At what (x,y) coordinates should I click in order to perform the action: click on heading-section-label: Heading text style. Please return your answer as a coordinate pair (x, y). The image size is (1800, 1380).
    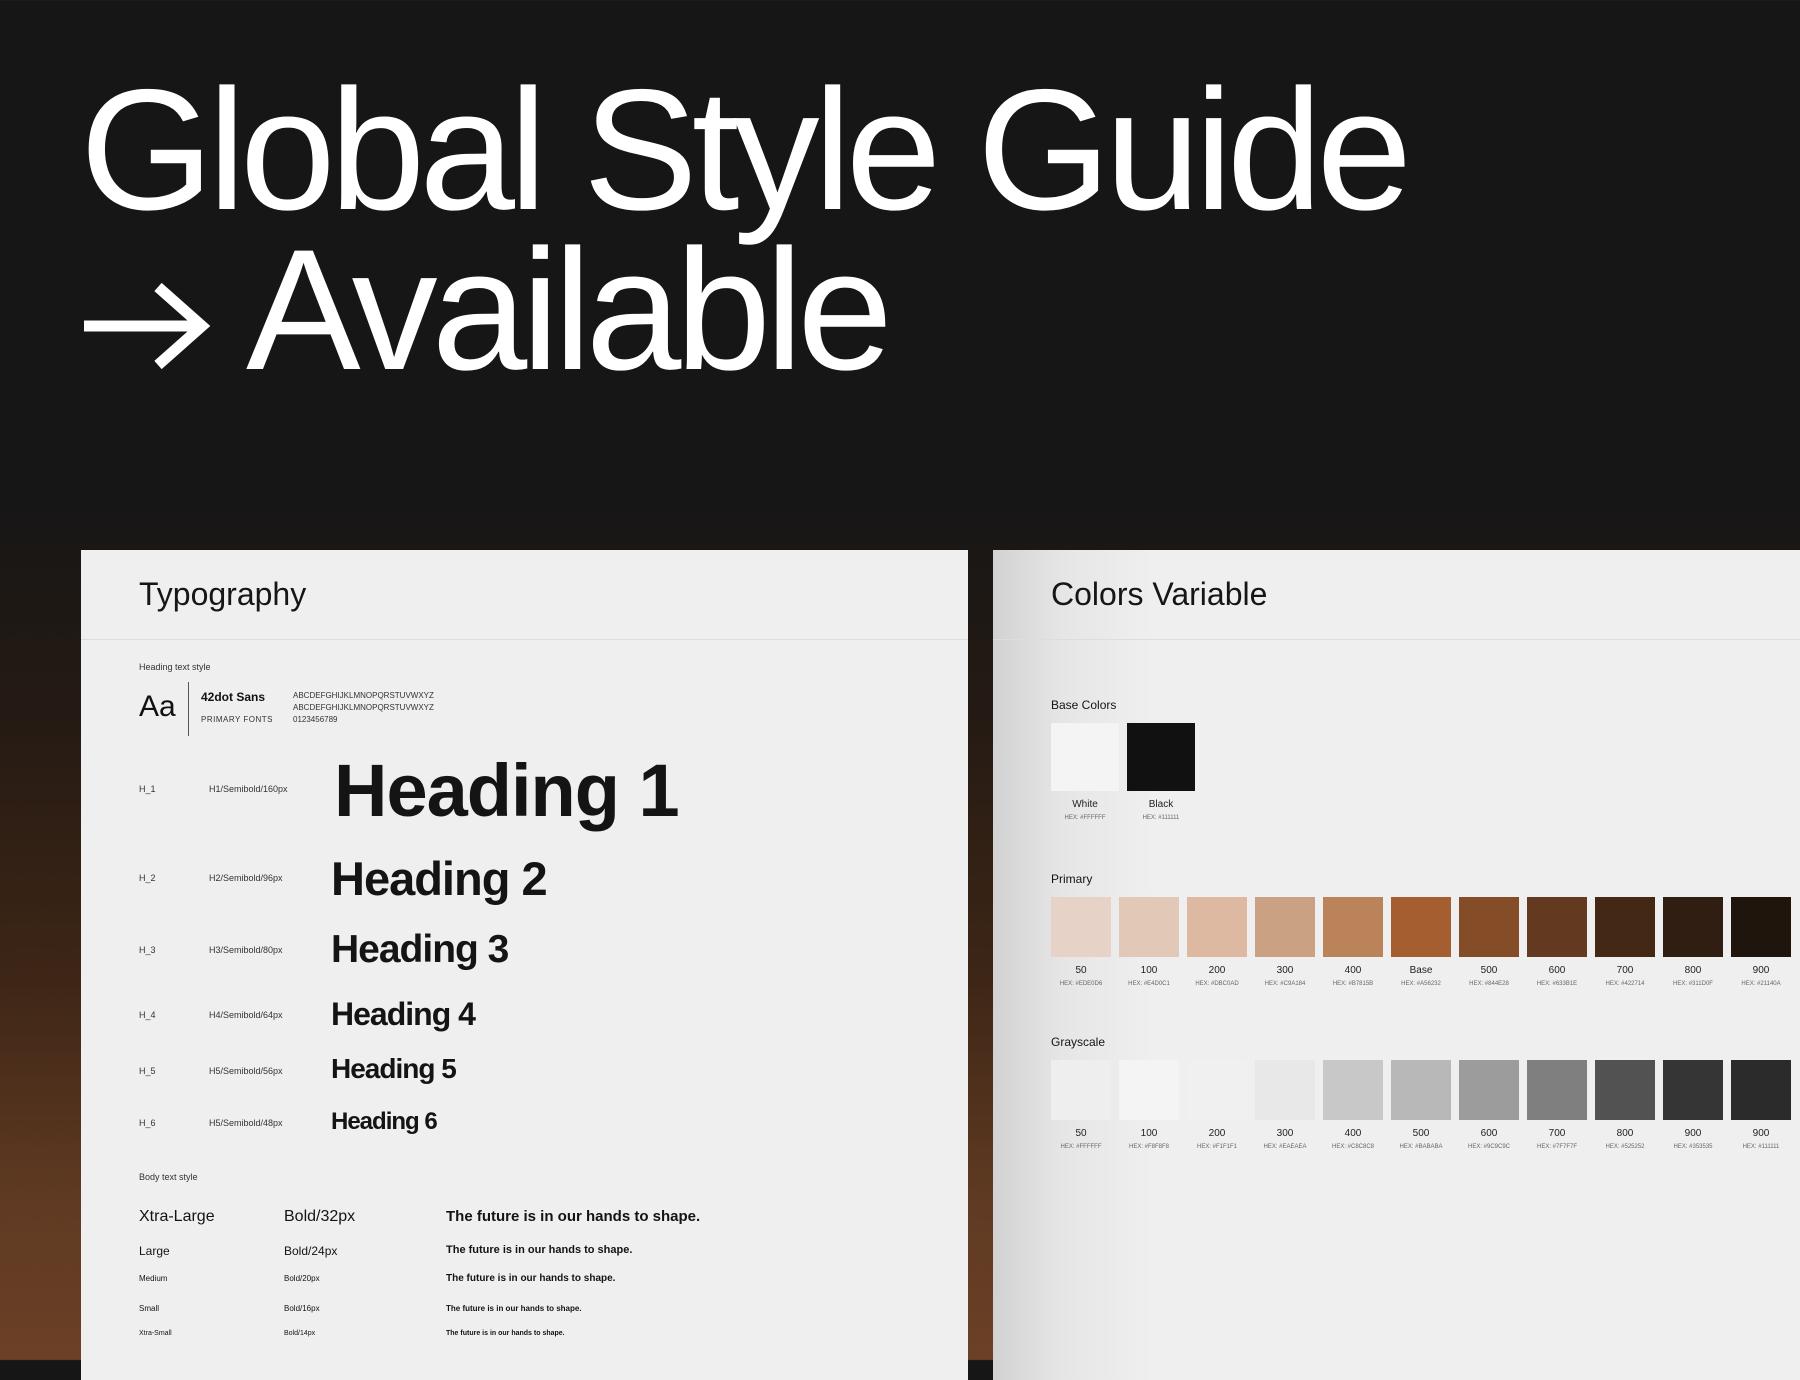
    Looking at the image, I should click on (175, 667).